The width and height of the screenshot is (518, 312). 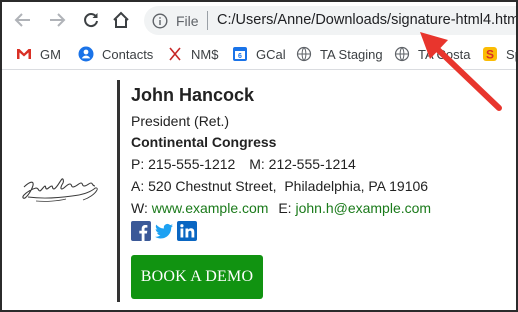 What do you see at coordinates (187, 21) in the screenshot?
I see `scheme-label: File` at bounding box center [187, 21].